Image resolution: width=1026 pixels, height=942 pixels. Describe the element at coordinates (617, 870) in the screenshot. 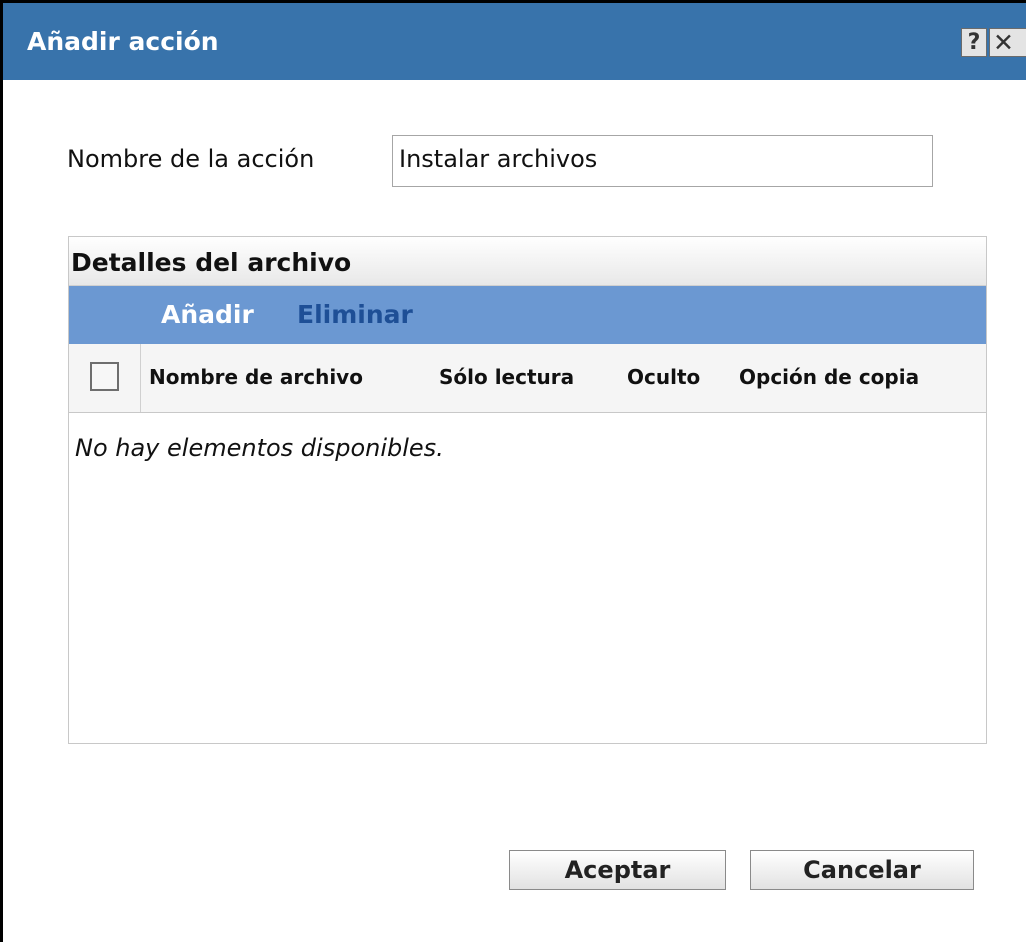

I see `ok-button: Aceptar` at that location.